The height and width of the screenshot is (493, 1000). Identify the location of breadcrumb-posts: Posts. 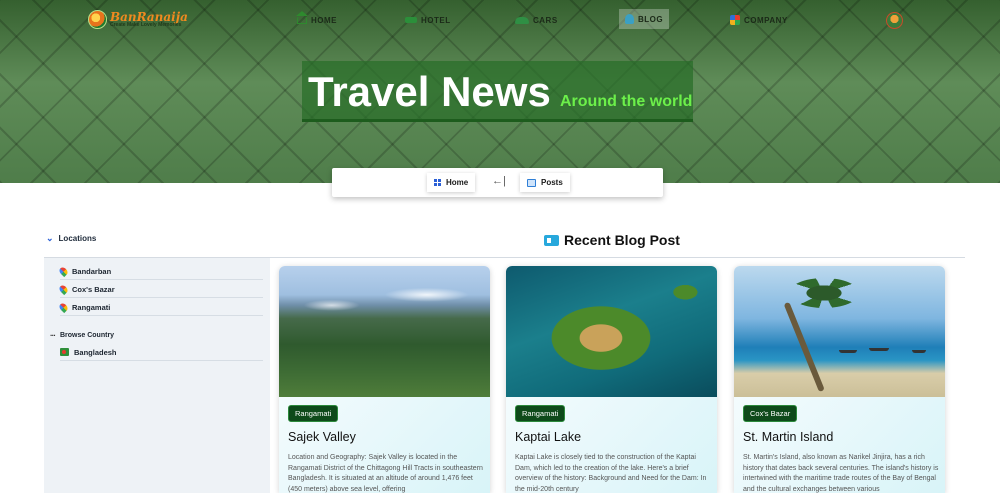
(545, 182).